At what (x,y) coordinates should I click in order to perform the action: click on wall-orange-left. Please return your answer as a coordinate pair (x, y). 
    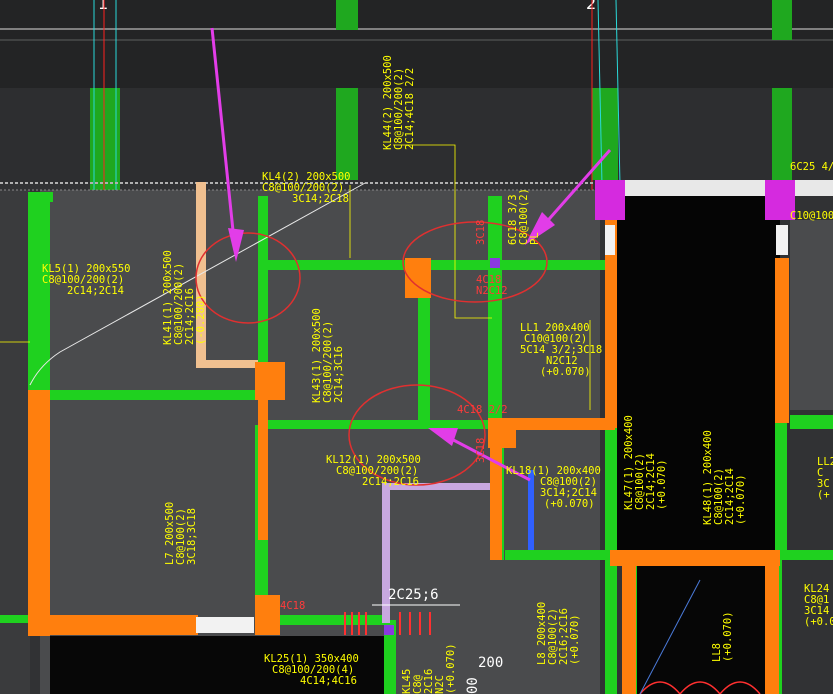
    Looking at the image, I should click on (39, 513).